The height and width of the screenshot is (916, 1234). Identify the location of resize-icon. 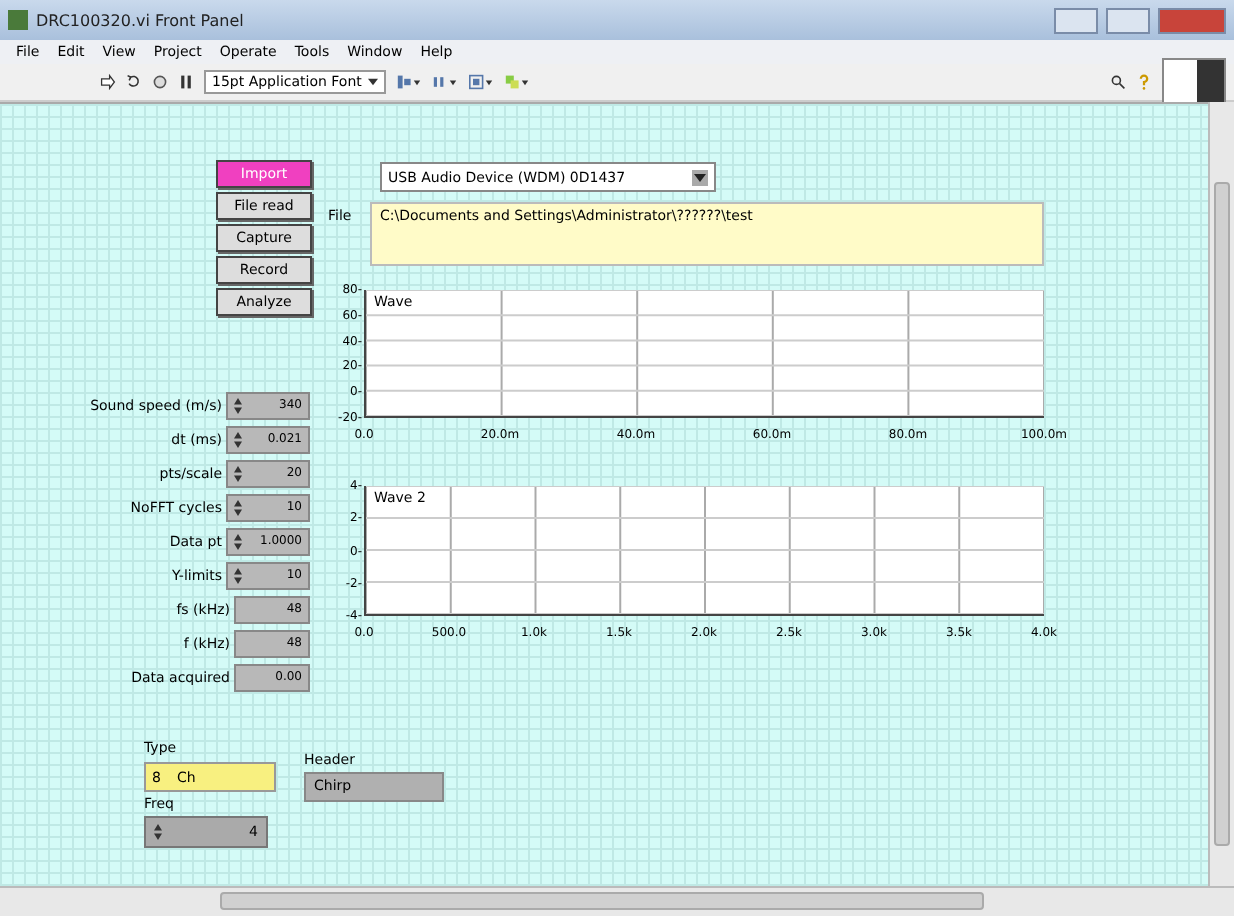
(480, 82).